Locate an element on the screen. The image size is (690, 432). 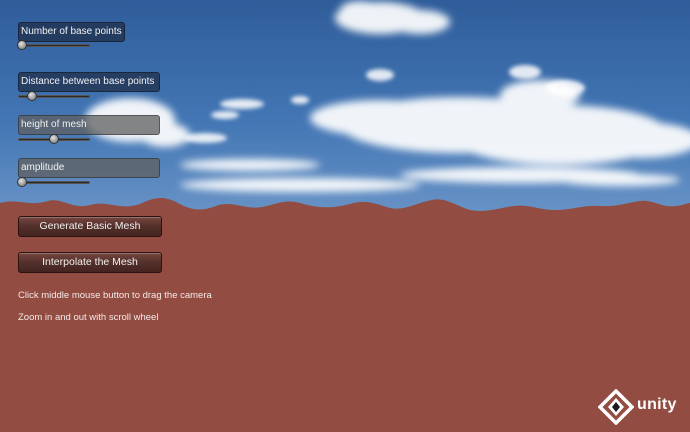
height-label-box: height of mesh is located at coordinates (89, 125).